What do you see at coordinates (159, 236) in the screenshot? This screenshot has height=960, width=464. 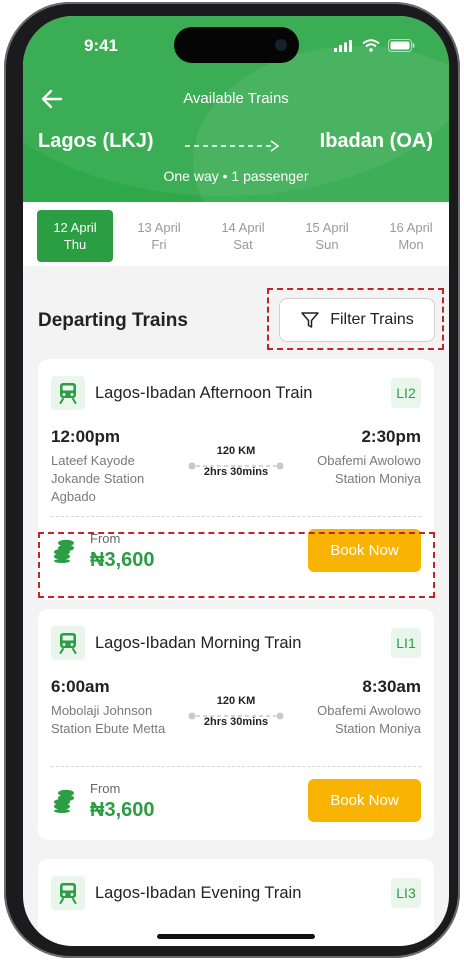 I see `date-option-13-april: 13 April Fri` at bounding box center [159, 236].